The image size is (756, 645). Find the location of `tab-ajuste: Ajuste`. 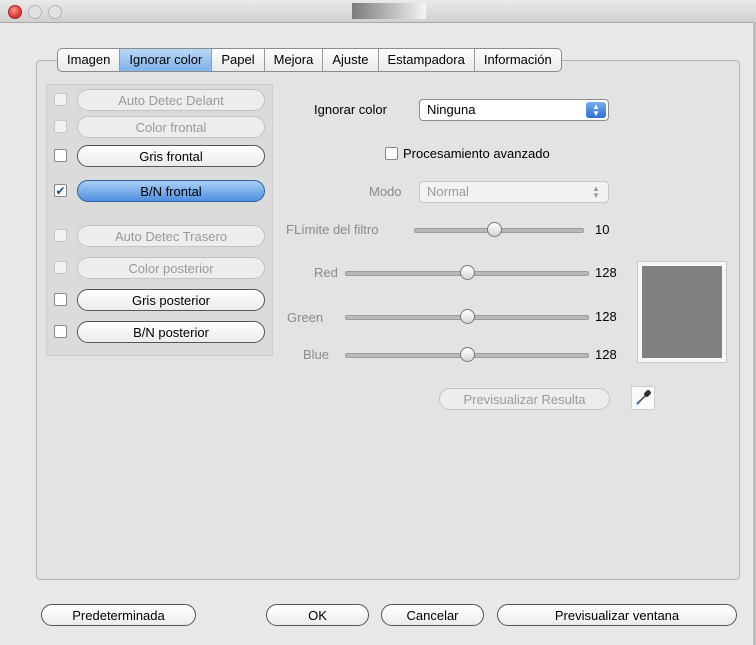

tab-ajuste: Ajuste is located at coordinates (351, 60).